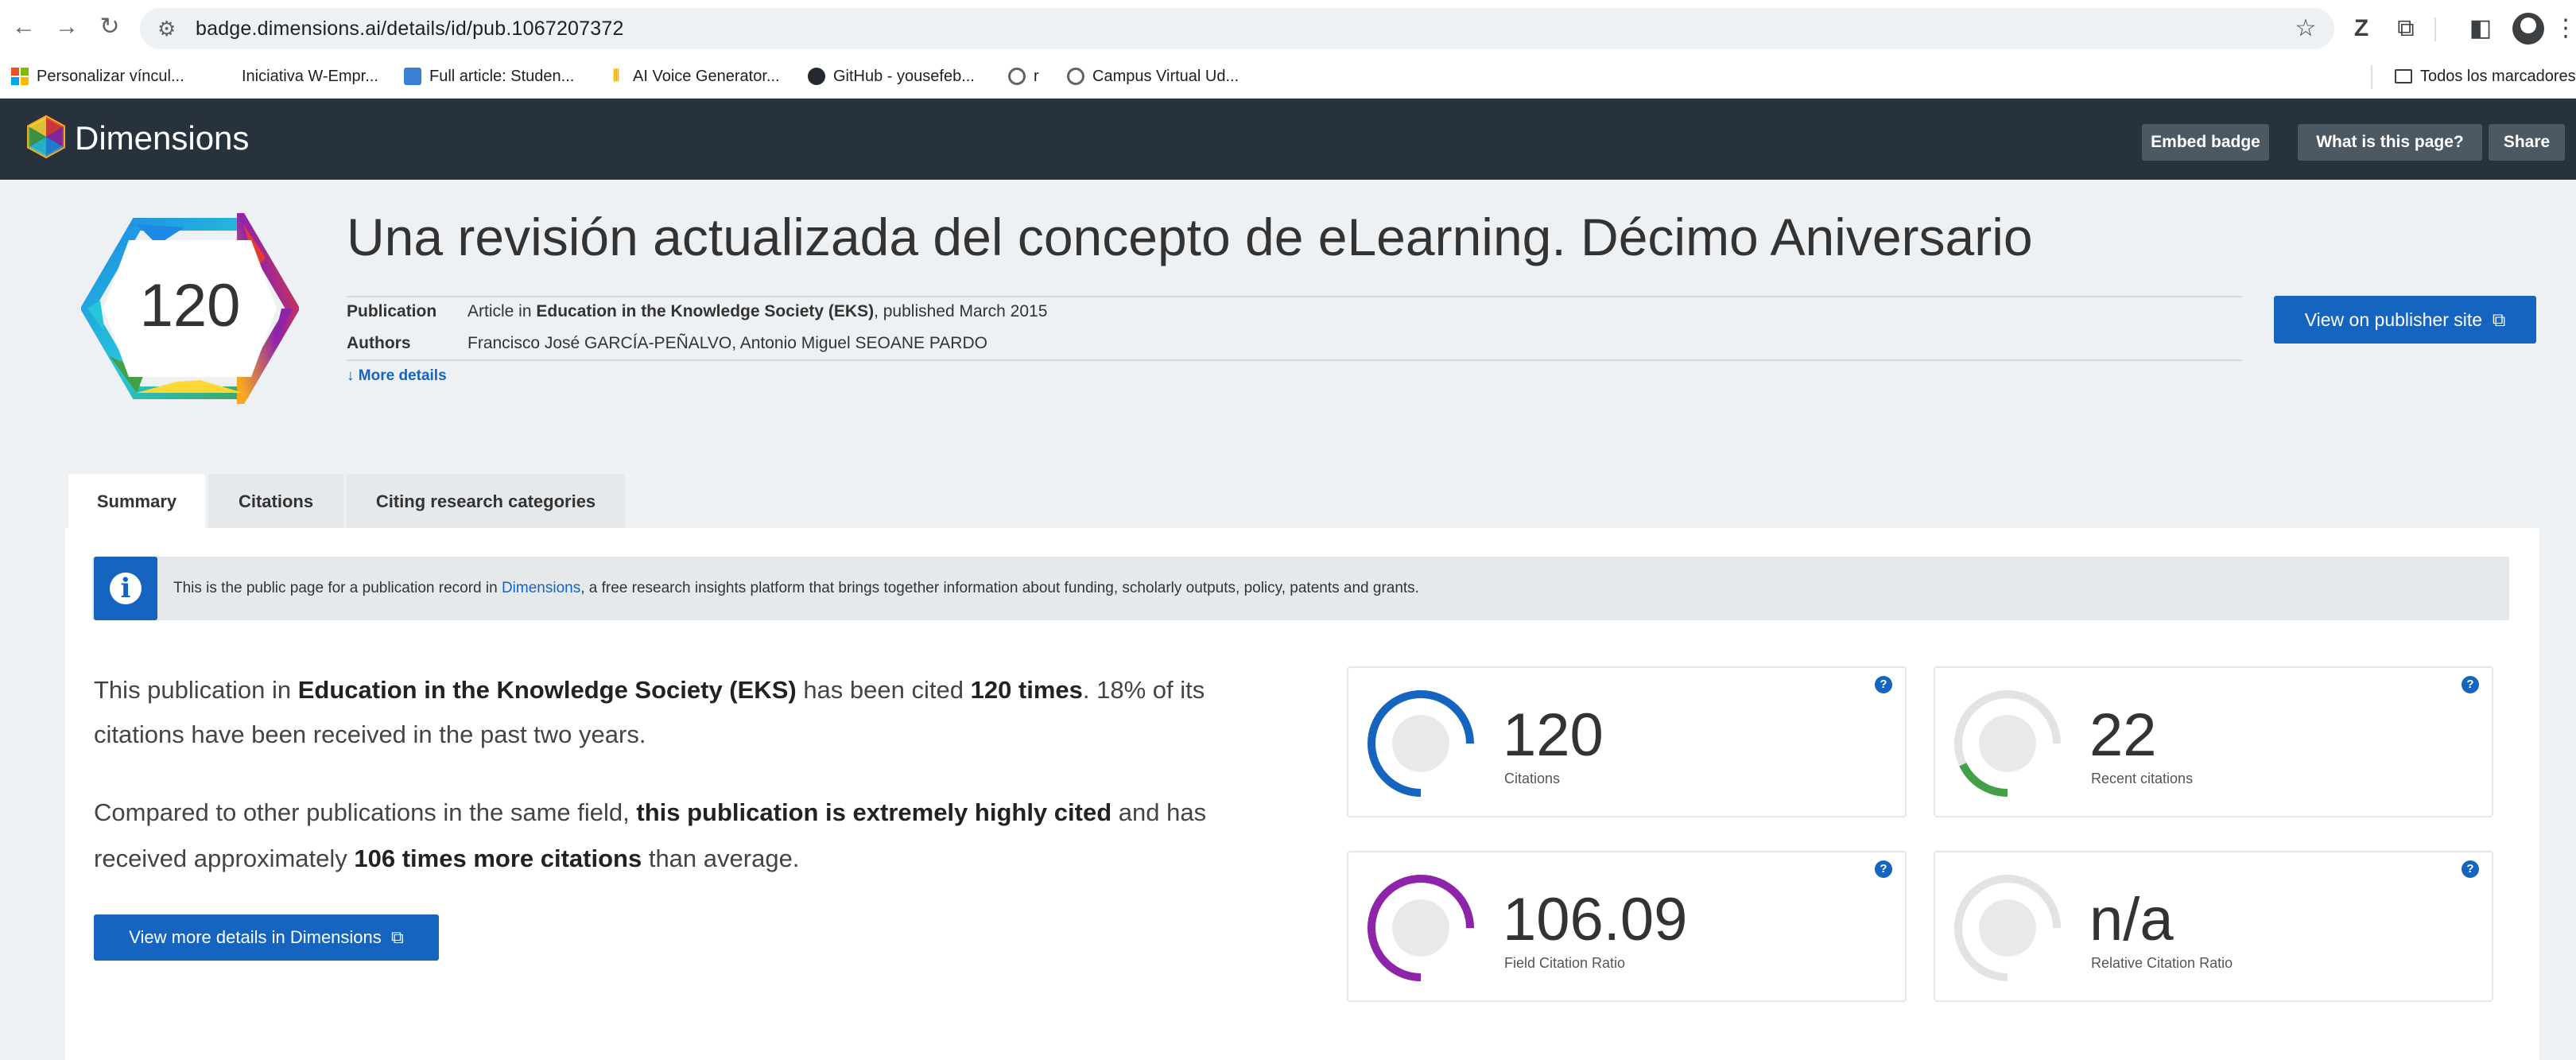  What do you see at coordinates (2498, 76) in the screenshot?
I see `all-bookmarks-label: Todos los marcadores` at bounding box center [2498, 76].